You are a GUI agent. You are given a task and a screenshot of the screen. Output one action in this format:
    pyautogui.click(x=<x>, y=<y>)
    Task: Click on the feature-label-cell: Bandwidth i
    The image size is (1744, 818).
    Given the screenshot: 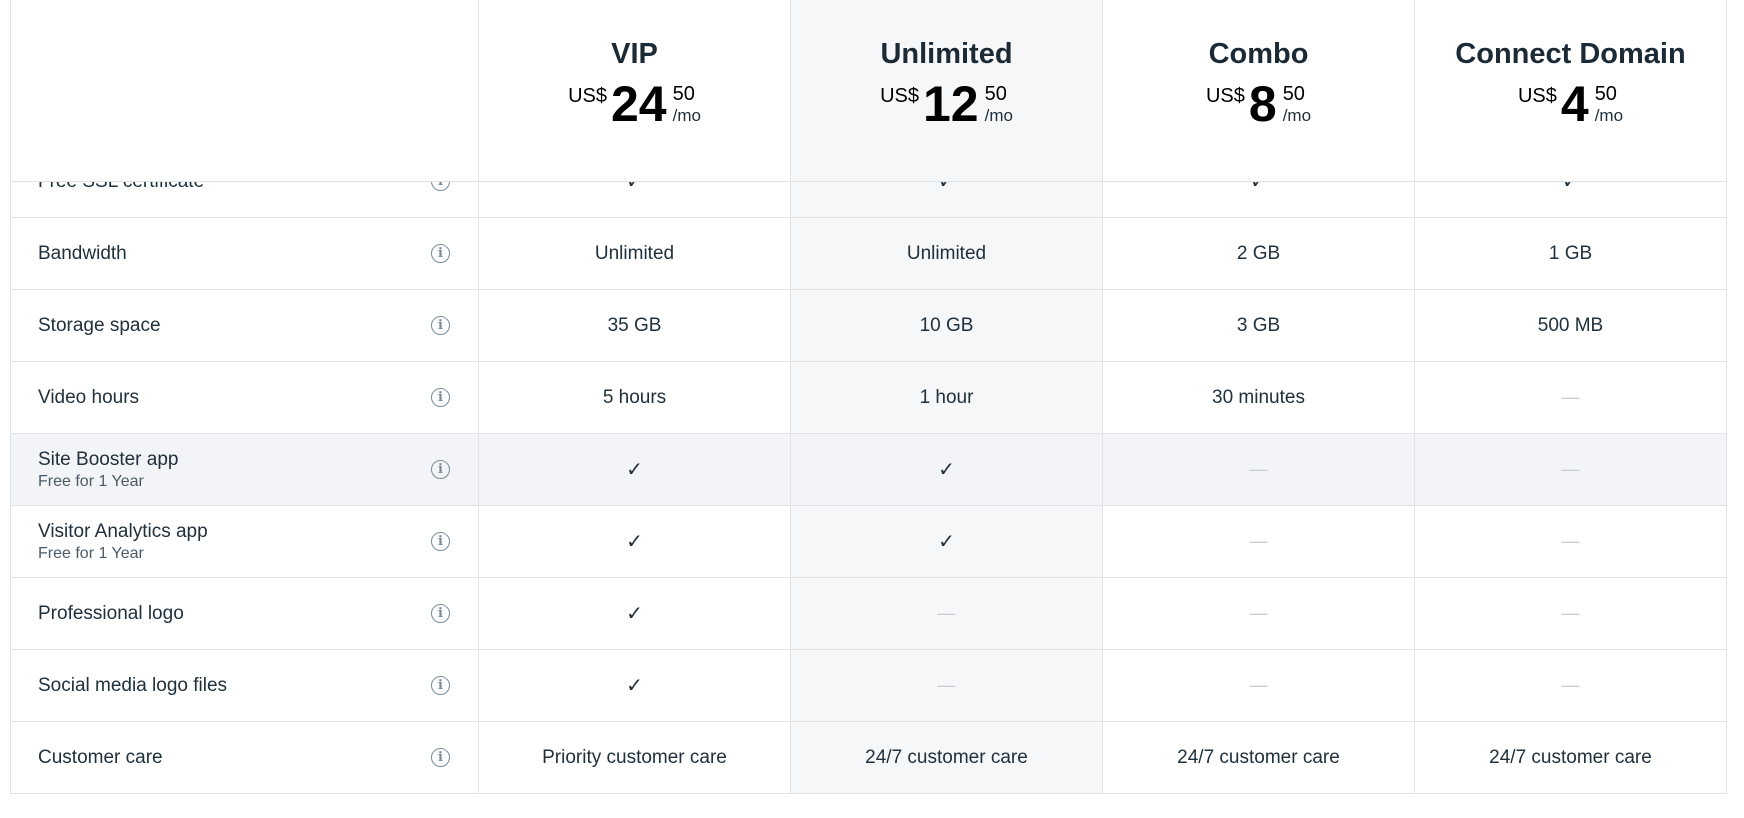 What is the action you would take?
    pyautogui.click(x=244, y=253)
    